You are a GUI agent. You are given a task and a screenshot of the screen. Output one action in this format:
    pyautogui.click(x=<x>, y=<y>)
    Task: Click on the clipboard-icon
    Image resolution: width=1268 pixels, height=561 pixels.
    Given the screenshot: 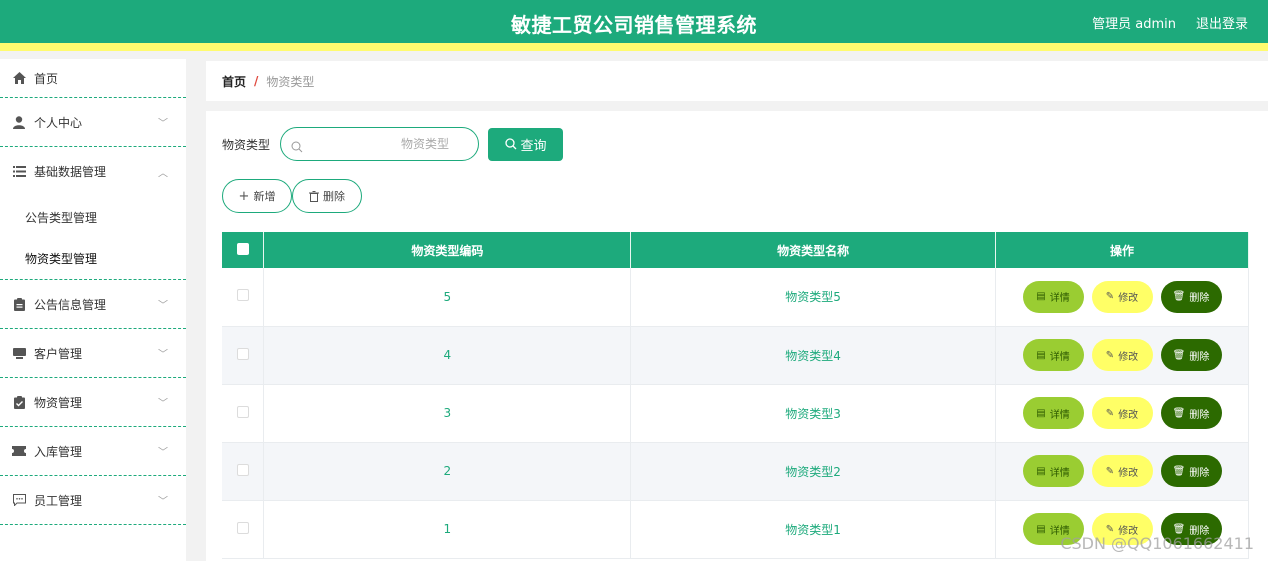 What is the action you would take?
    pyautogui.click(x=19, y=304)
    